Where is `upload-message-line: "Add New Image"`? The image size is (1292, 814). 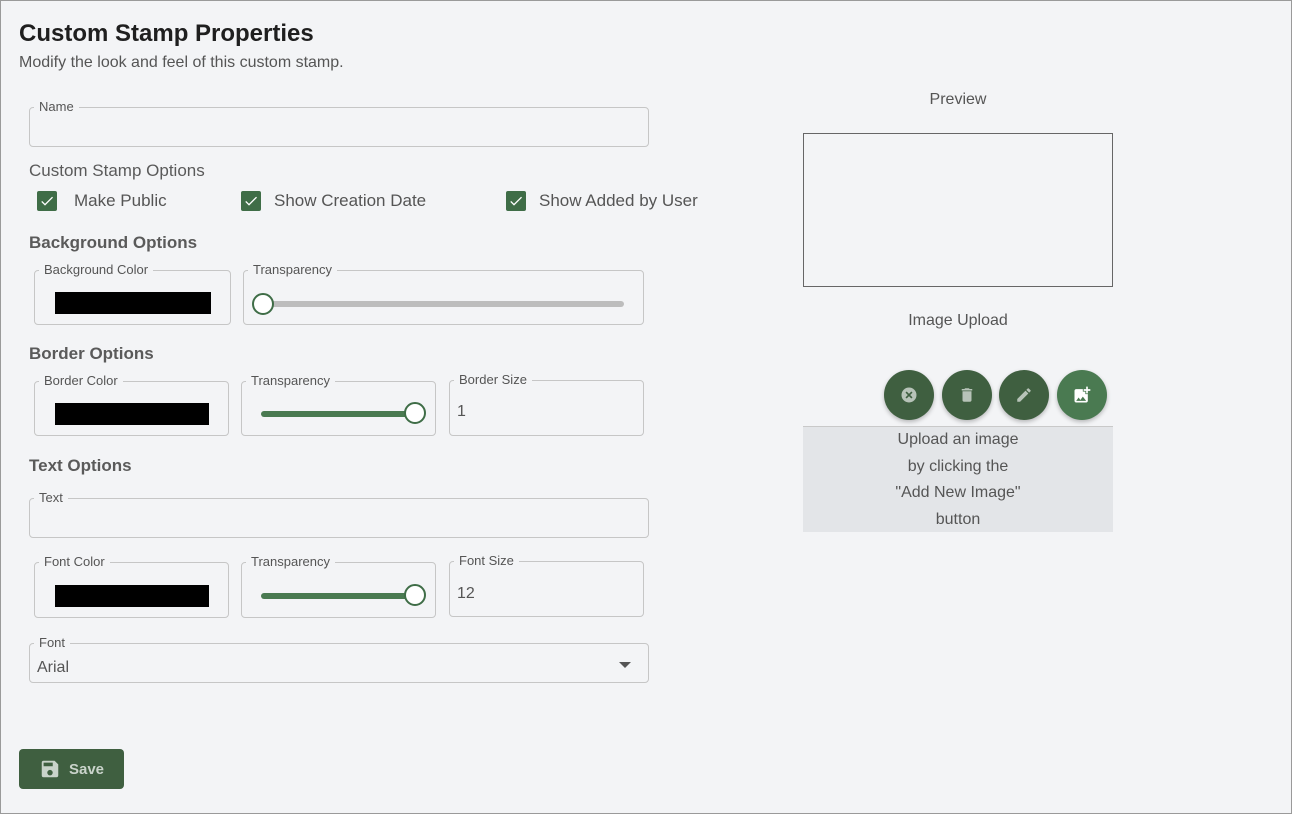 upload-message-line: "Add New Image" is located at coordinates (958, 492).